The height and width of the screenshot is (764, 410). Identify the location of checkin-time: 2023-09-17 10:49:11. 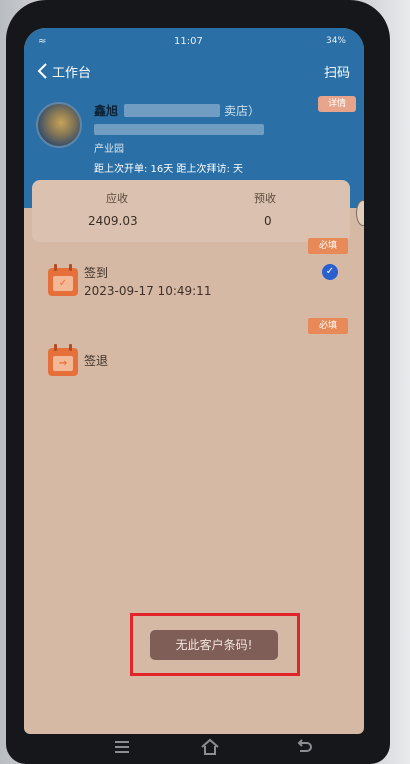
(148, 291).